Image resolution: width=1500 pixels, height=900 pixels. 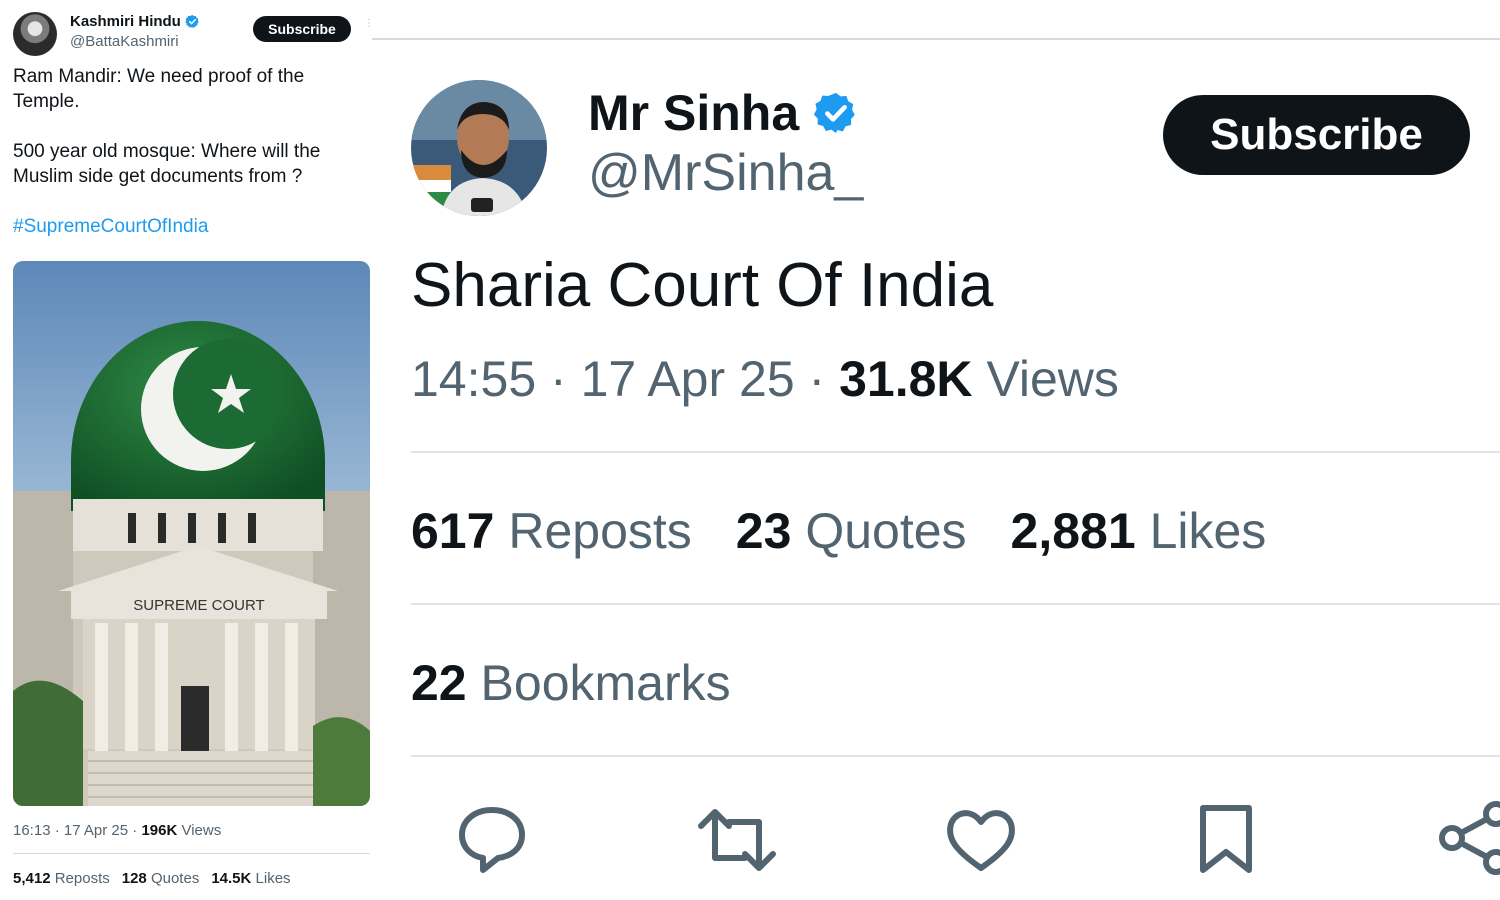 What do you see at coordinates (369, 27) in the screenshot?
I see `more-options-icon: ⋮` at bounding box center [369, 27].